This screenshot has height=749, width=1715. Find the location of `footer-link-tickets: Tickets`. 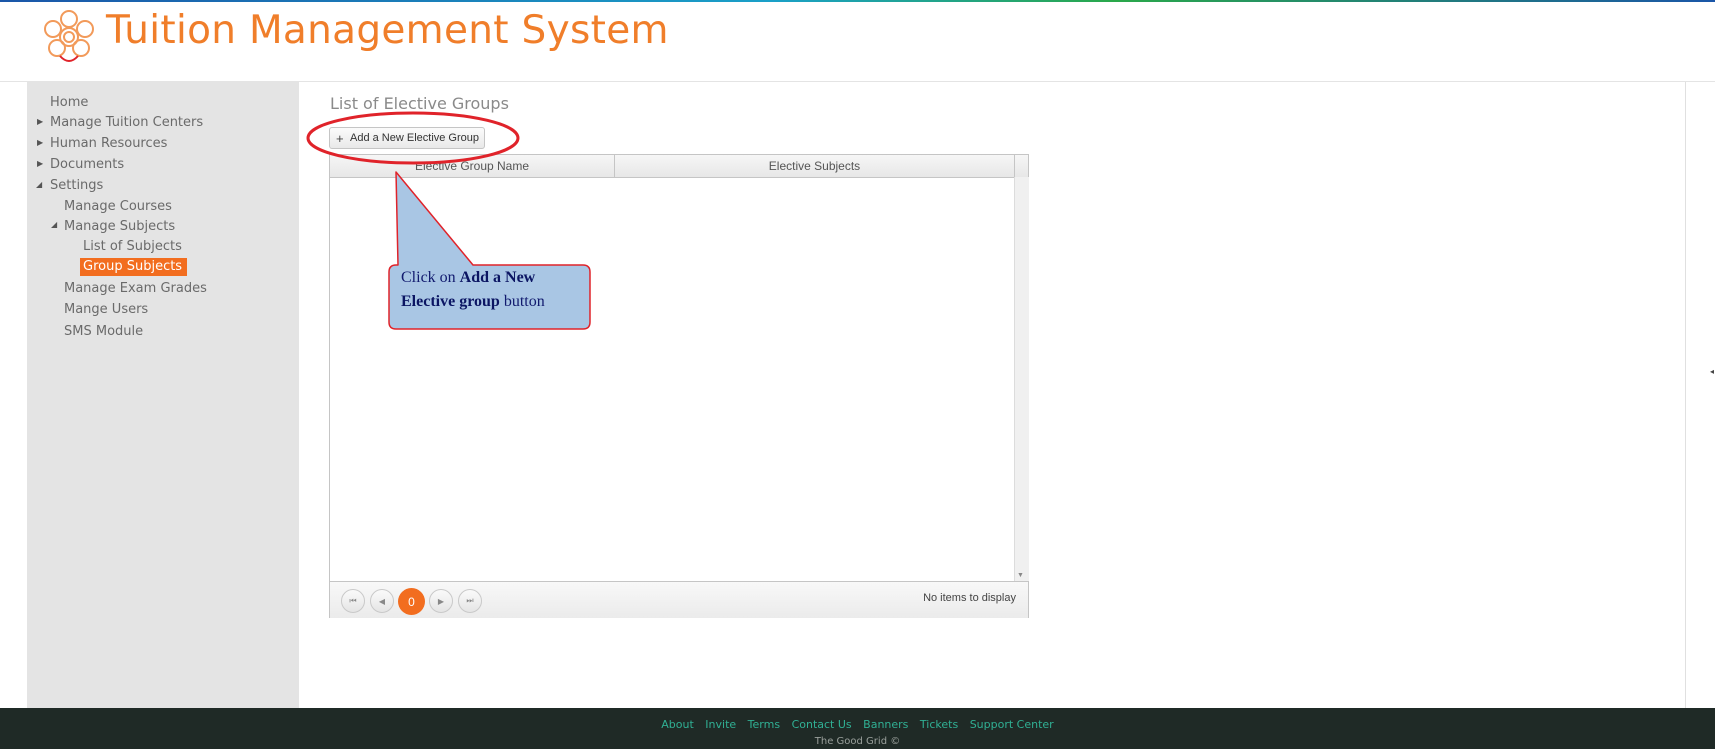

footer-link-tickets: Tickets is located at coordinates (939, 724).